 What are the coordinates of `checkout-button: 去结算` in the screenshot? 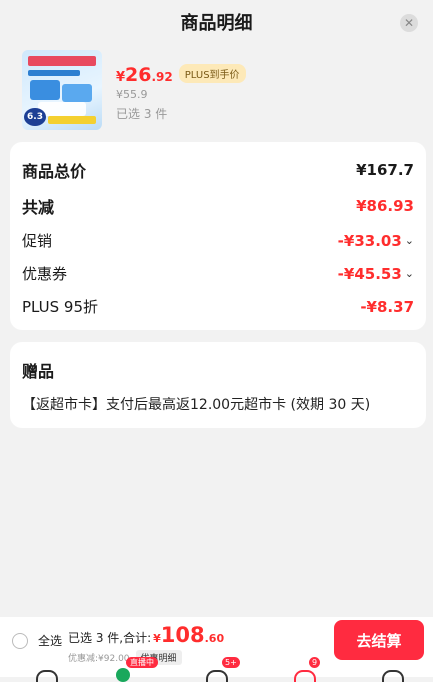 It's located at (379, 640).